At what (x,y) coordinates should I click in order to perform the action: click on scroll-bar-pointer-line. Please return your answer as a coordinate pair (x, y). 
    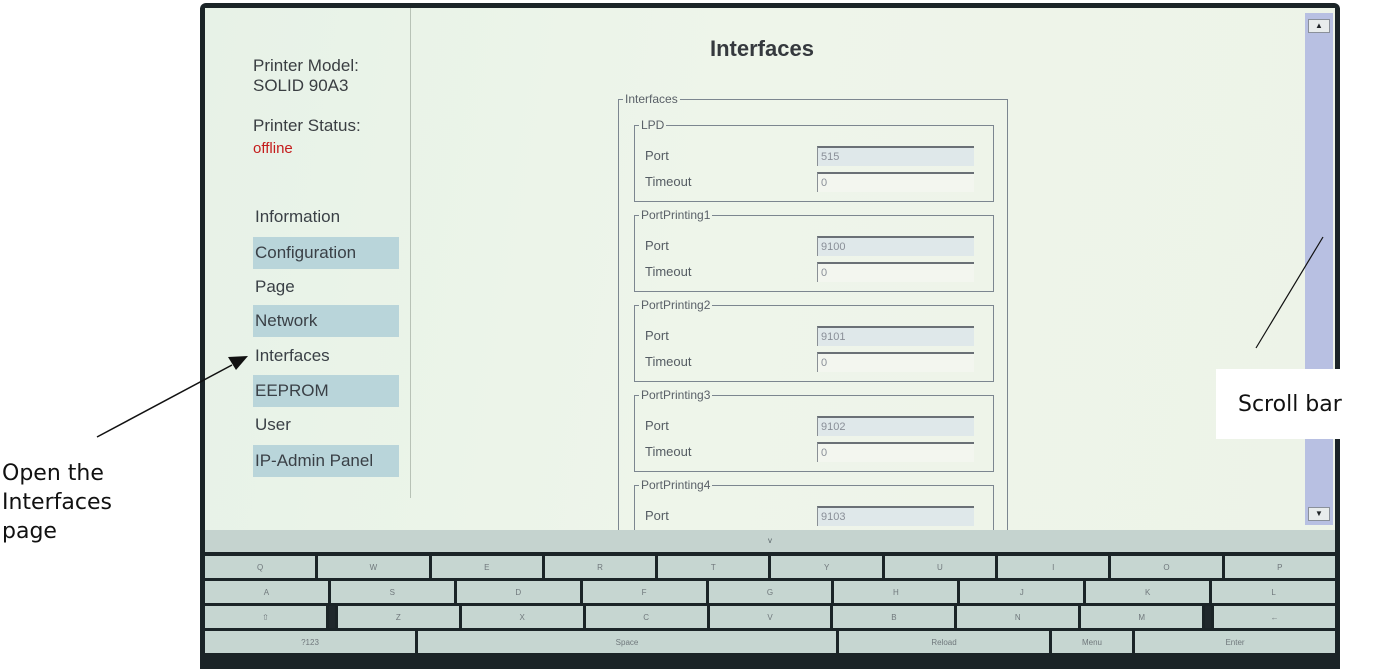
    Looking at the image, I should click on (1289, 292).